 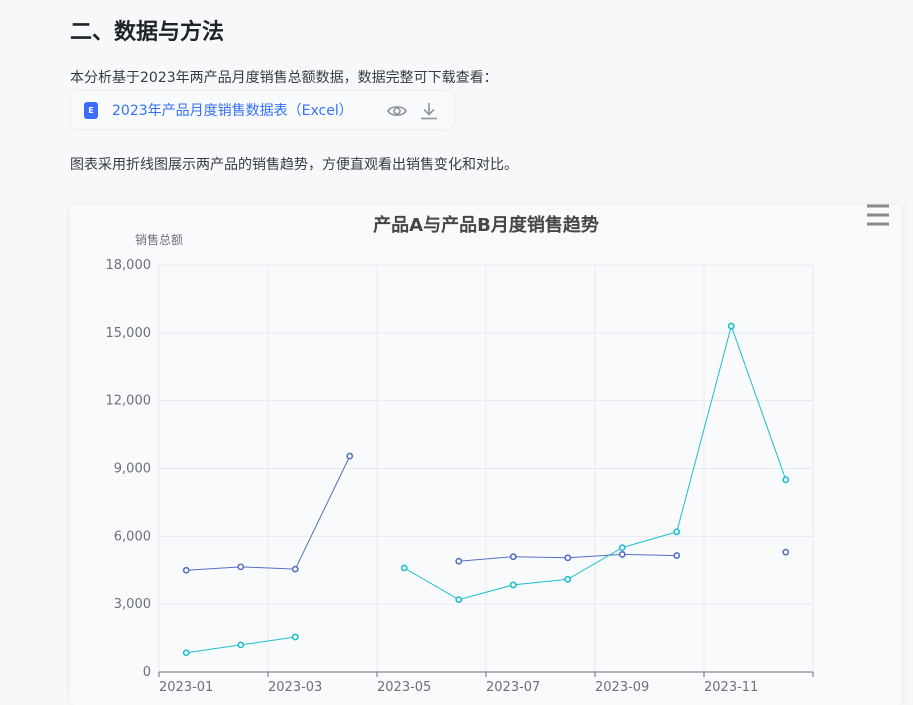 What do you see at coordinates (486, 225) in the screenshot?
I see `chart-title: 产品A与产品B月度销售趋势` at bounding box center [486, 225].